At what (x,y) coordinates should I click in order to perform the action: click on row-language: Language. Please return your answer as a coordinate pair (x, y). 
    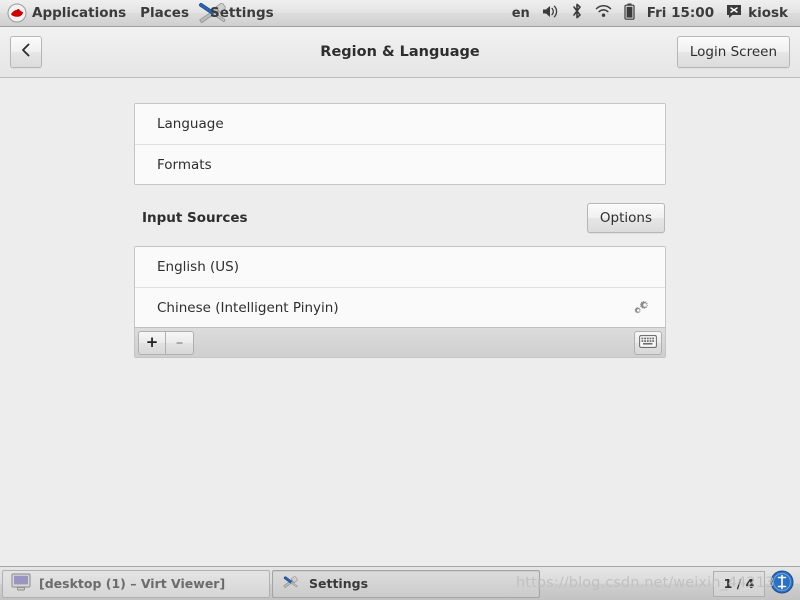
    Looking at the image, I should click on (400, 124).